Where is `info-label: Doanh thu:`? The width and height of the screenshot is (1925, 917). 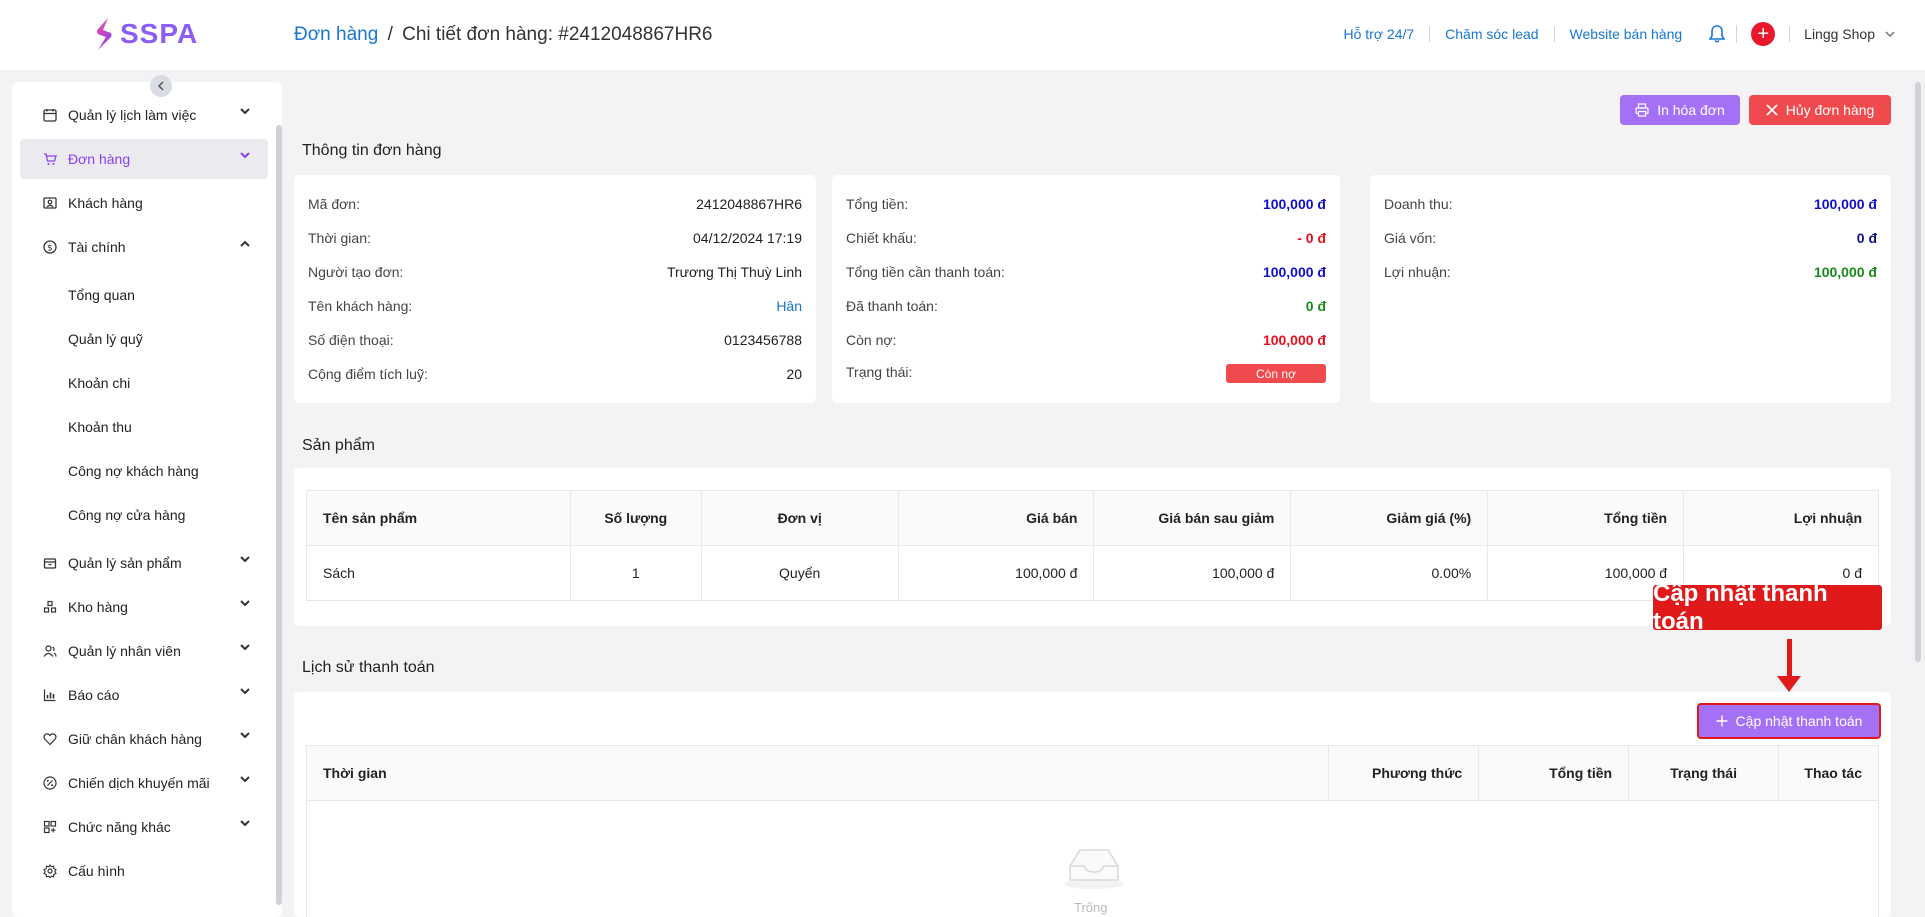
info-label: Doanh thu: is located at coordinates (1418, 204).